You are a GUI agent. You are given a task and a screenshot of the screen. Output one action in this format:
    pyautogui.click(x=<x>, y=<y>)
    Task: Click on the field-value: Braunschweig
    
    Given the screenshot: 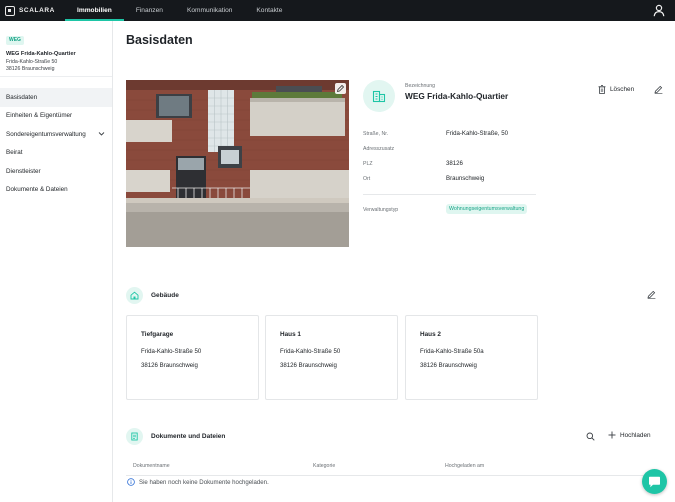 What is the action you would take?
    pyautogui.click(x=465, y=178)
    